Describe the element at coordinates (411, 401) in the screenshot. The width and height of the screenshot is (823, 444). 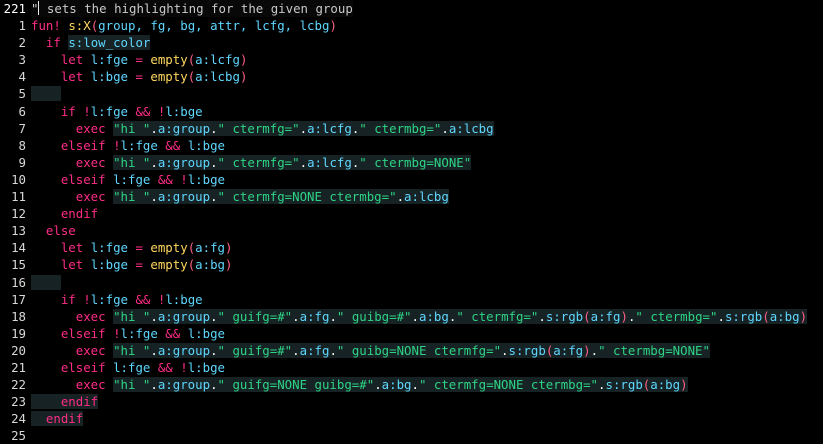
I see `code-line: 23 endif` at that location.